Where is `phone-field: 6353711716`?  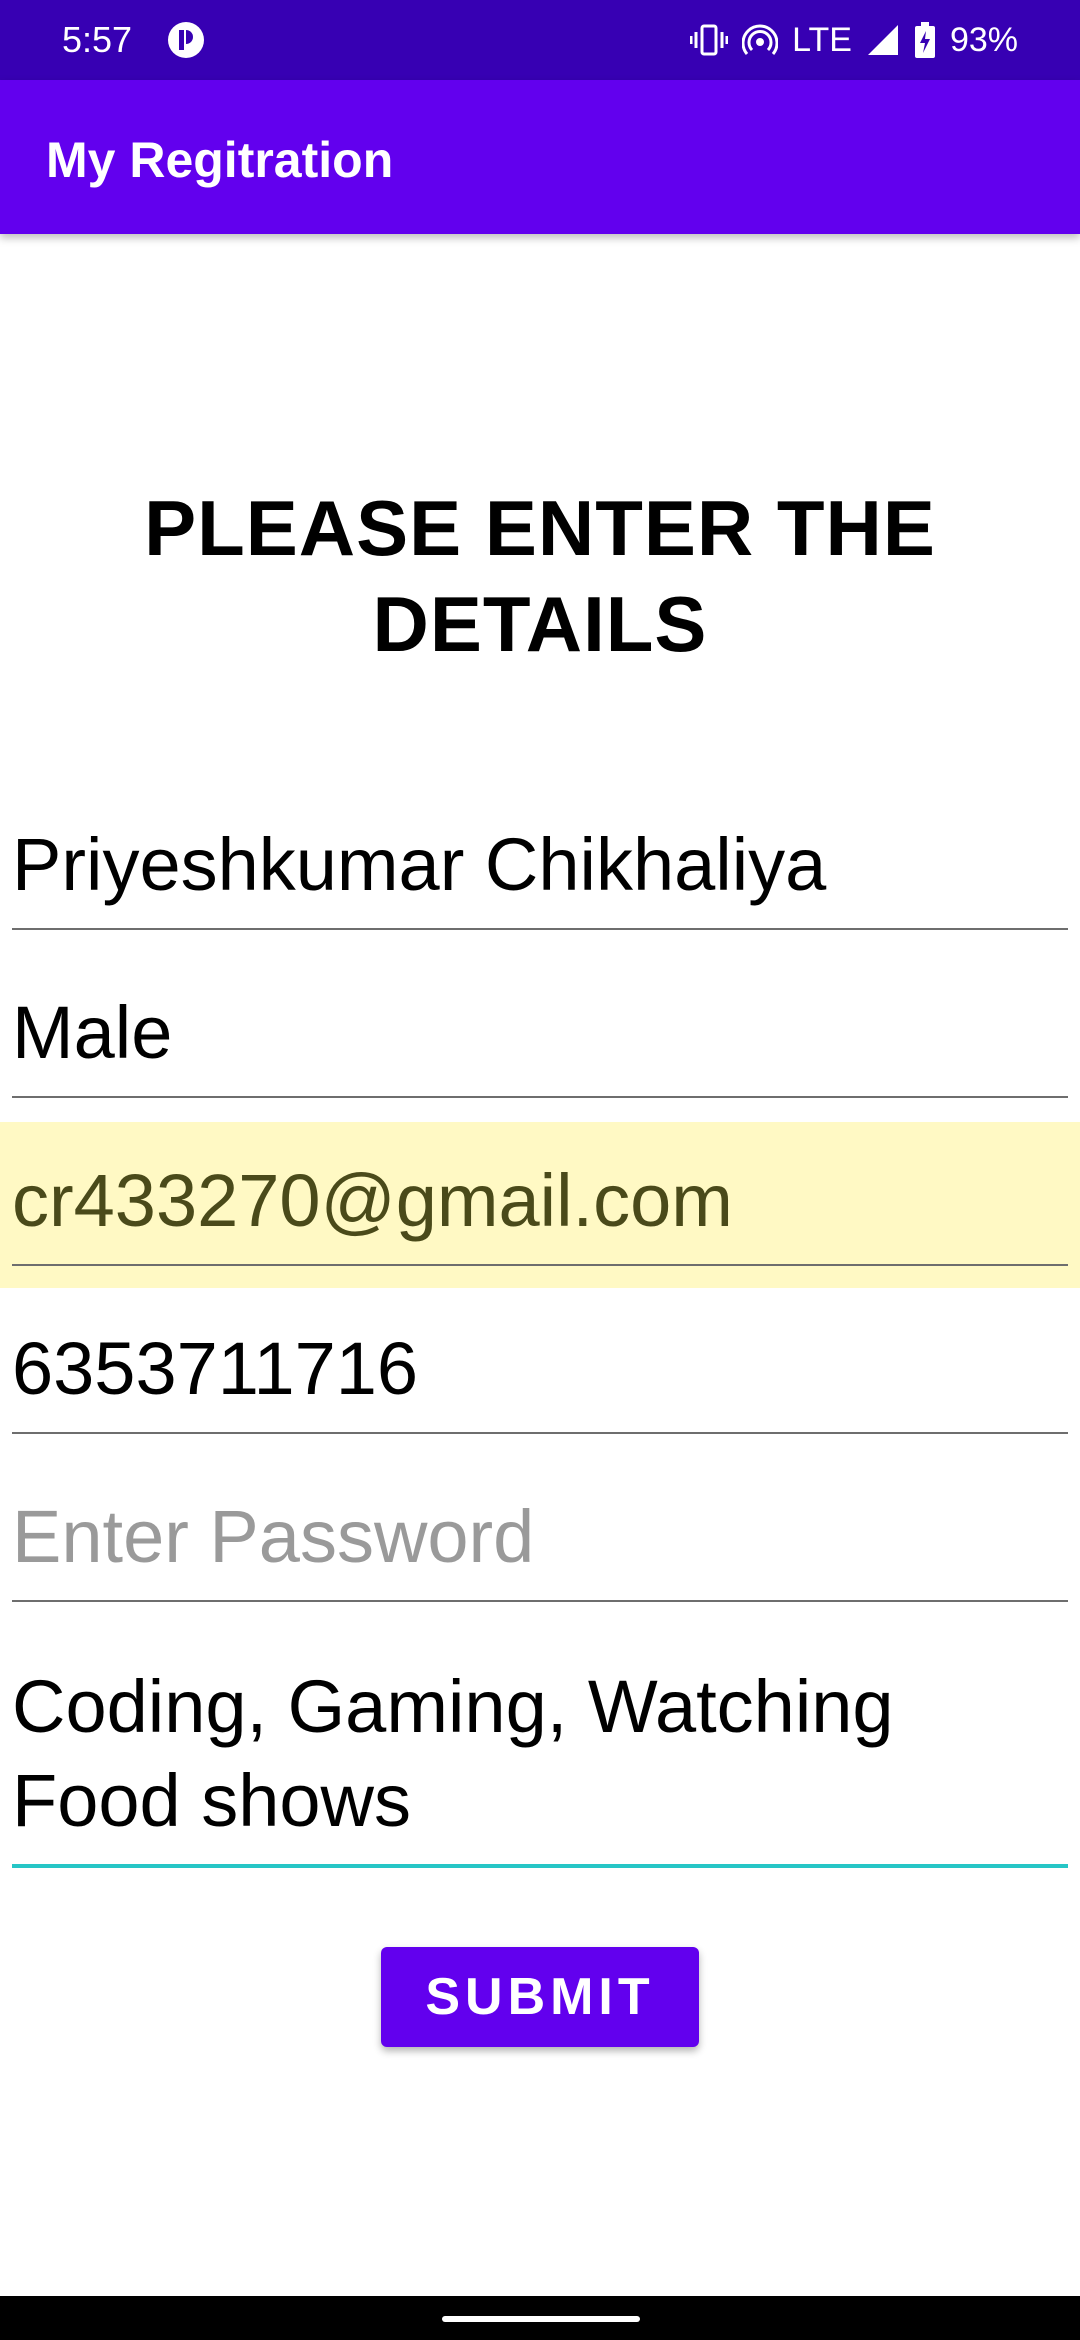
phone-field: 6353711716 is located at coordinates (540, 1381).